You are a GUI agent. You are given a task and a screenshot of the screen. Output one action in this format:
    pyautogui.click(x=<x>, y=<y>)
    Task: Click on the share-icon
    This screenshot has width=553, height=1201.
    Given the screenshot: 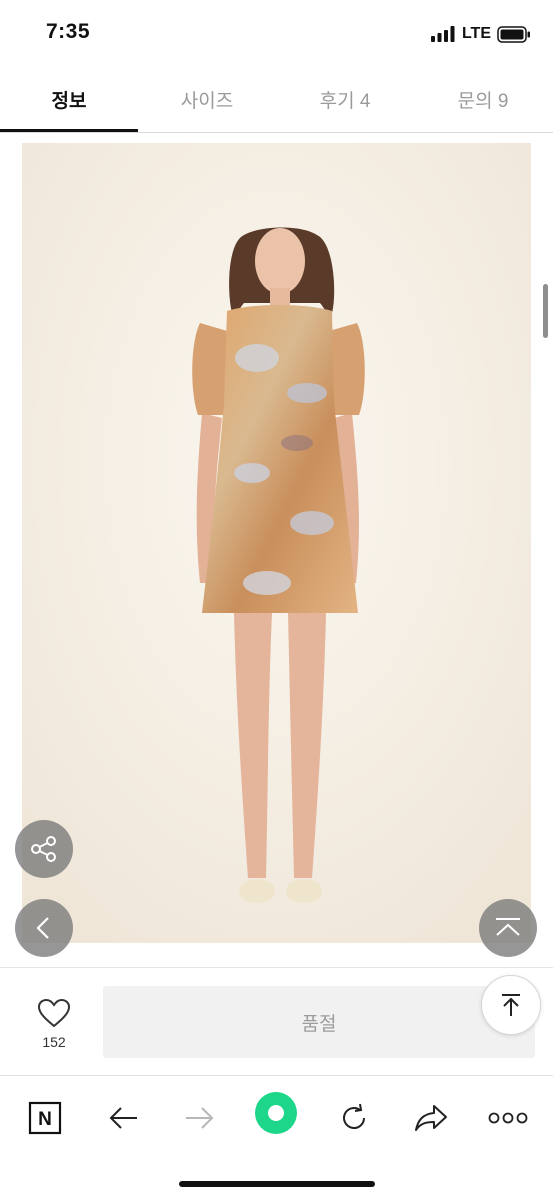 What is the action you would take?
    pyautogui.click(x=43, y=849)
    